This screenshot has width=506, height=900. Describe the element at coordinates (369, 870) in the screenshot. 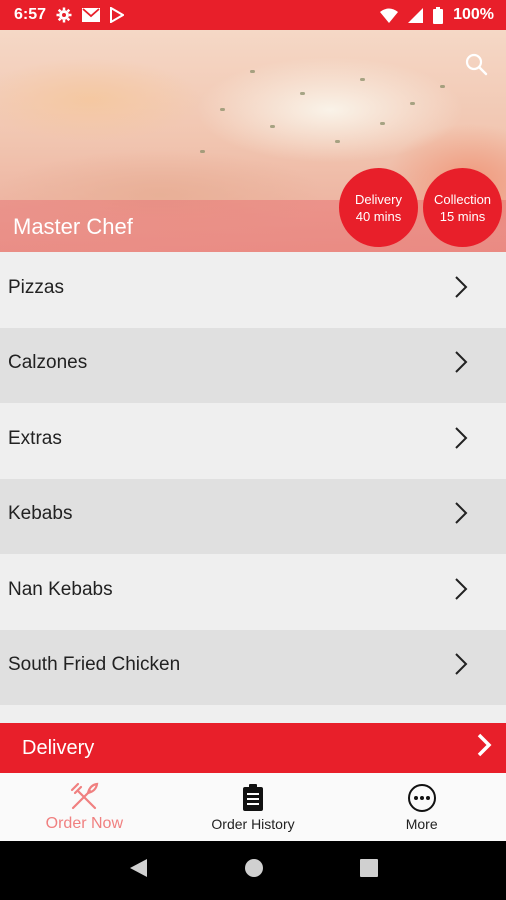

I see `recents-icon` at that location.